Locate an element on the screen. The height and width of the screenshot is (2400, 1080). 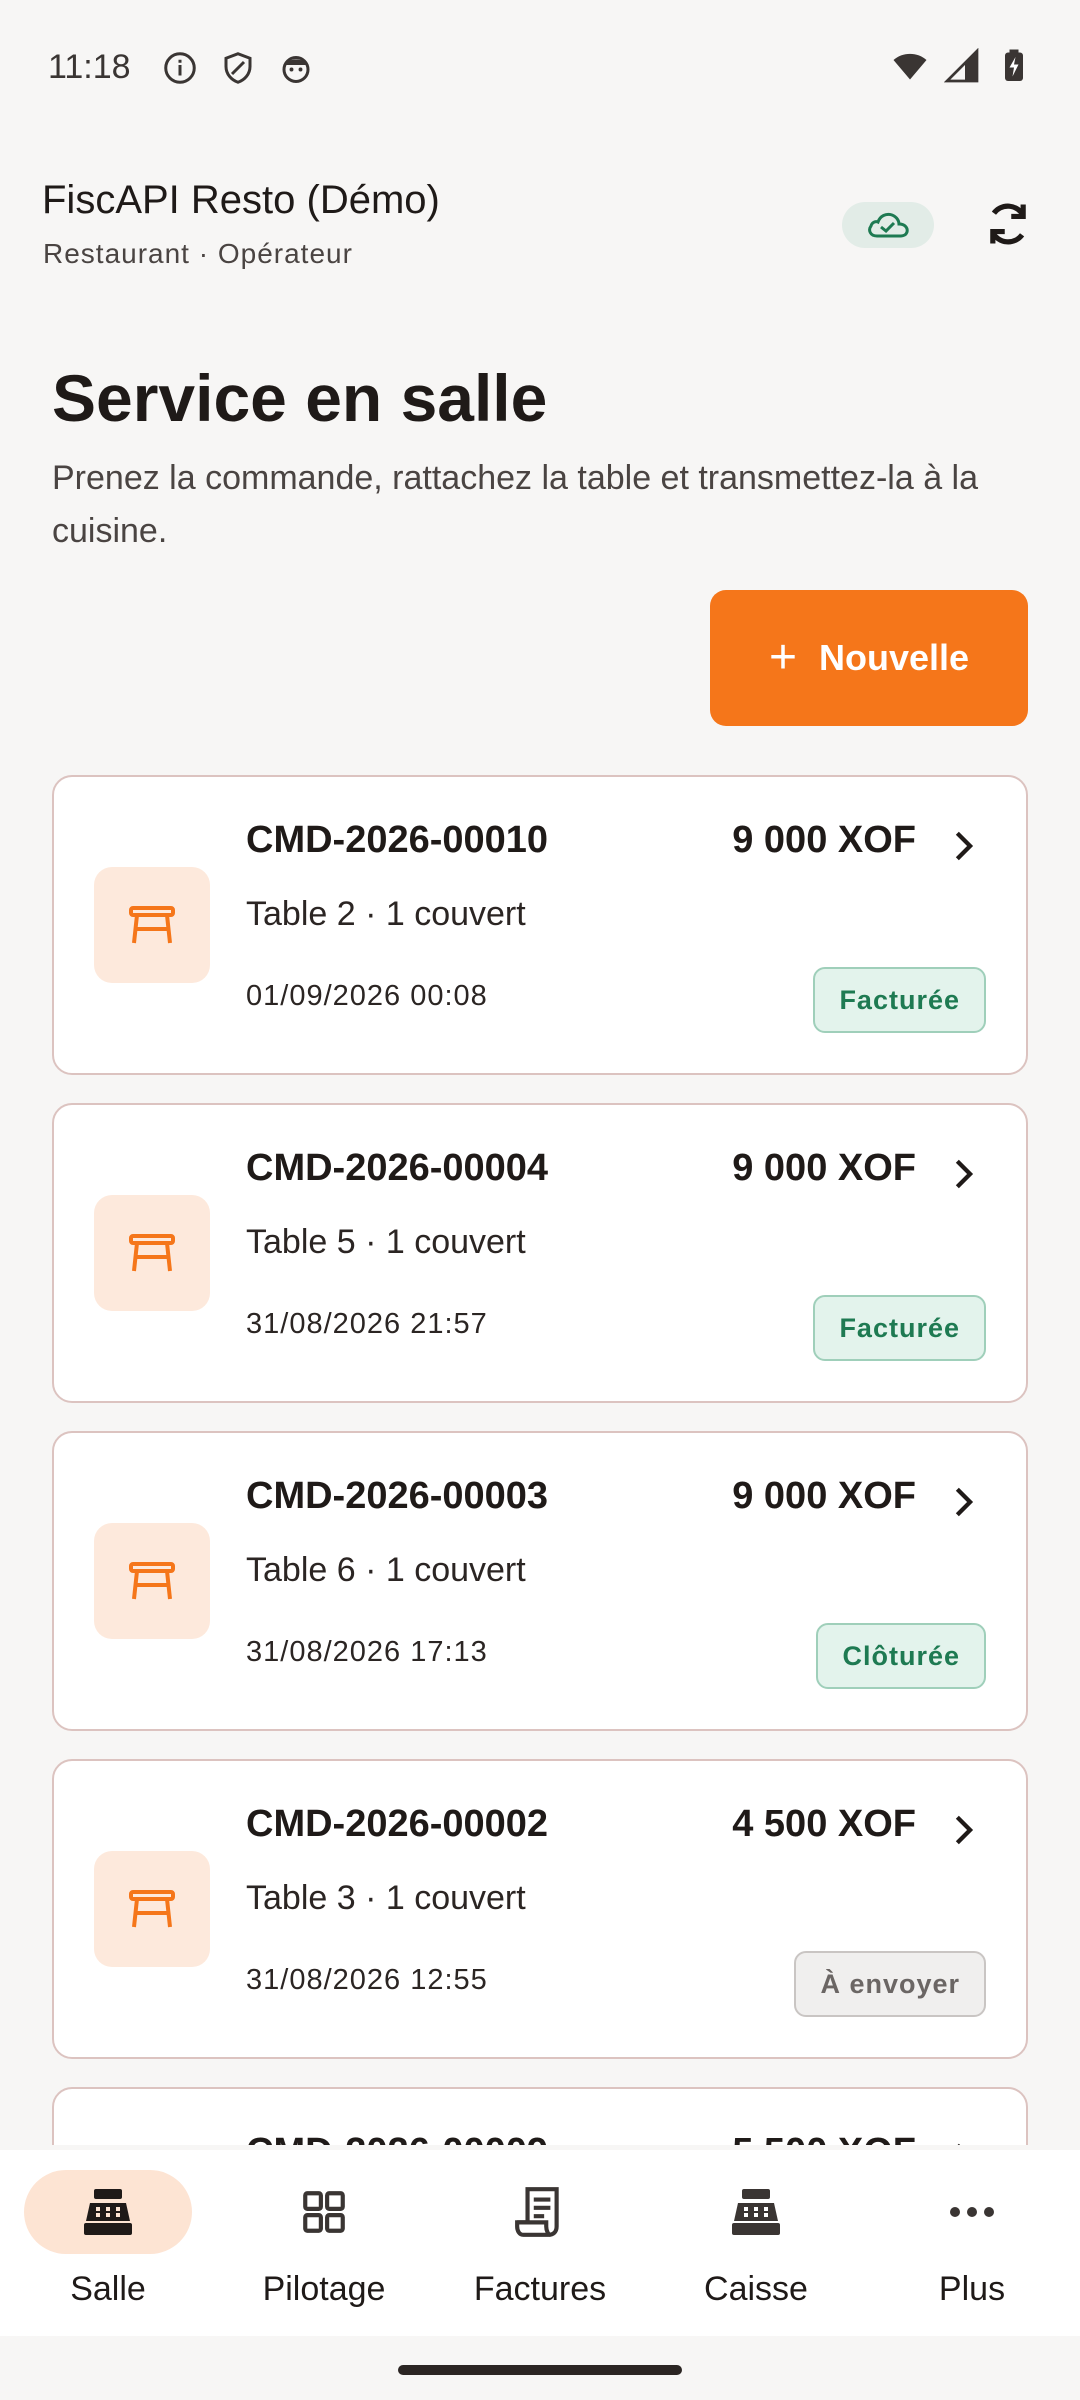
nav-item-salle: Salle is located at coordinates (108, 2243).